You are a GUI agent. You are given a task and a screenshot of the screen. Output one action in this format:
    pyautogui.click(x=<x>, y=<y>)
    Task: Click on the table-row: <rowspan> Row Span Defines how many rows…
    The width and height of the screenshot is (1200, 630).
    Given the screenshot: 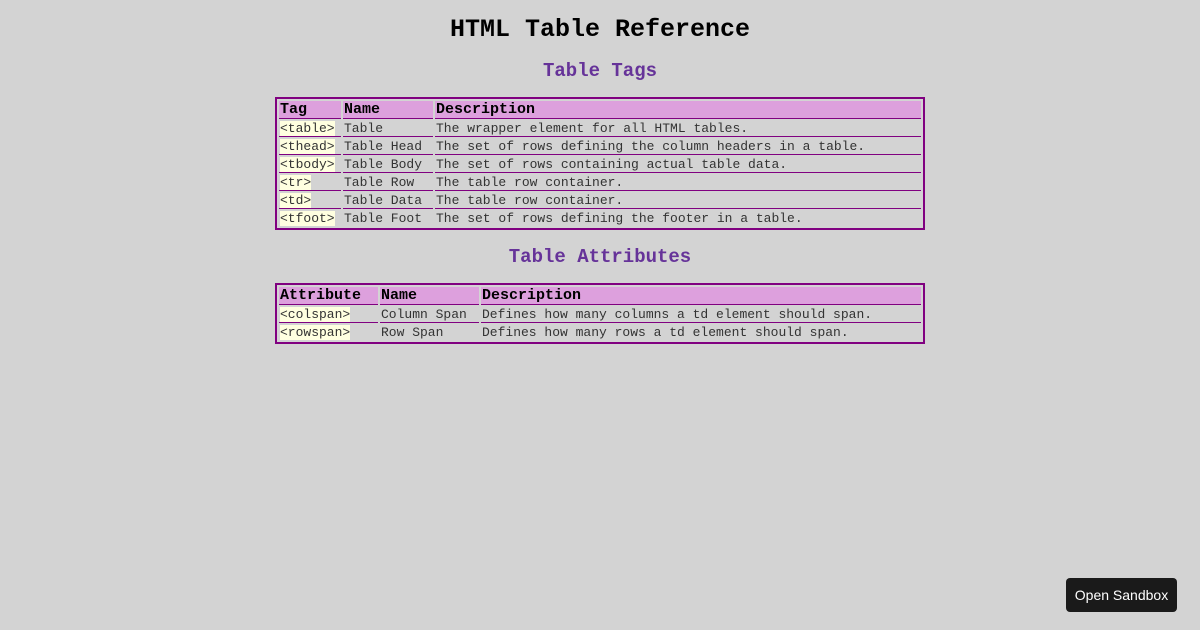 What is the action you would take?
    pyautogui.click(x=600, y=332)
    